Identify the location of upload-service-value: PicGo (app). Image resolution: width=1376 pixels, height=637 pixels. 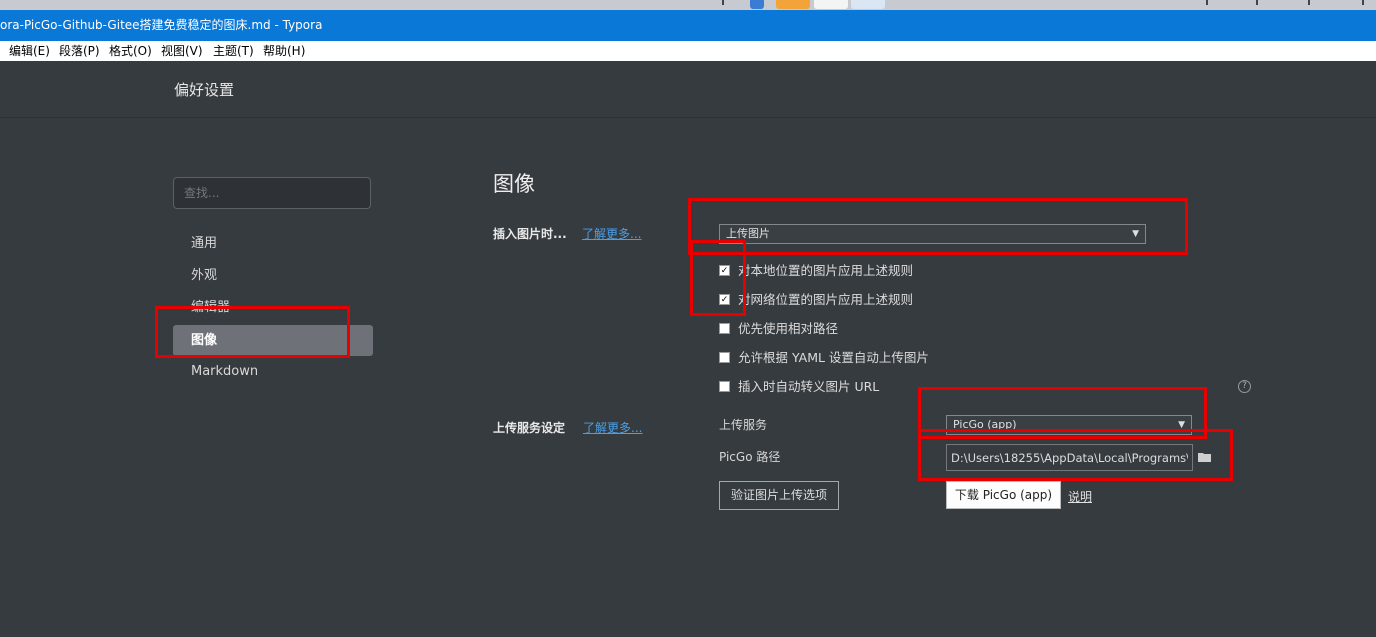
(985, 424).